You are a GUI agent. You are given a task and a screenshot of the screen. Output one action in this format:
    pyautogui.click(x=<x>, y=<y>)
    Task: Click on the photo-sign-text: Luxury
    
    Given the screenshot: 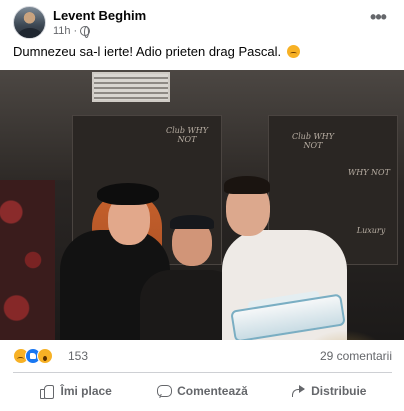 What is the action you would take?
    pyautogui.click(x=371, y=230)
    